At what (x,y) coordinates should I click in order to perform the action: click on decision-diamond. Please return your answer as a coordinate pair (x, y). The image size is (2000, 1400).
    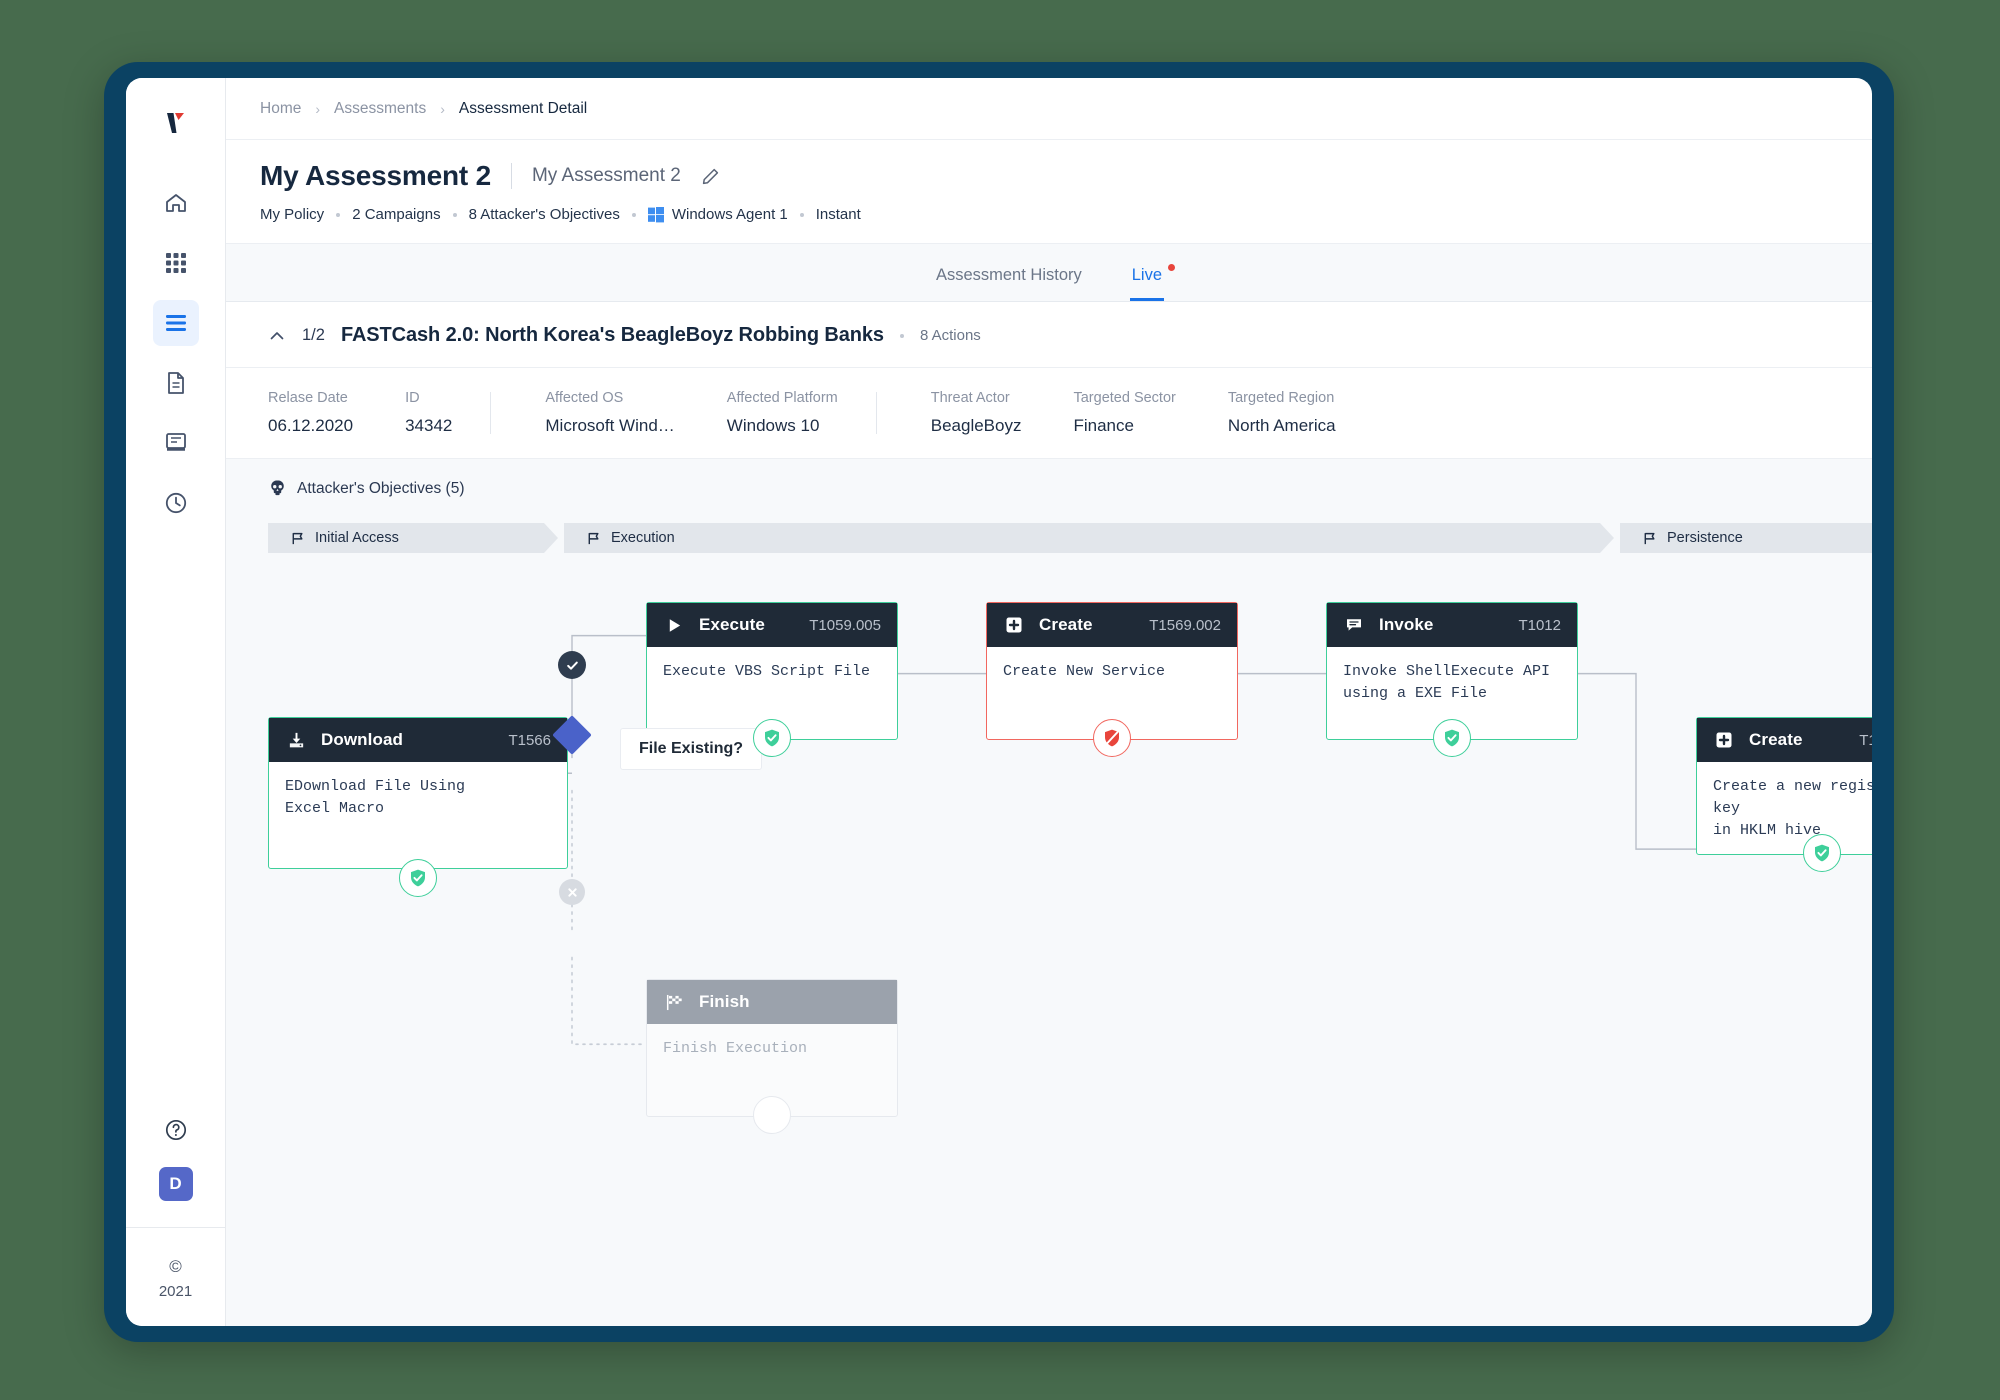
    Looking at the image, I should click on (572, 735).